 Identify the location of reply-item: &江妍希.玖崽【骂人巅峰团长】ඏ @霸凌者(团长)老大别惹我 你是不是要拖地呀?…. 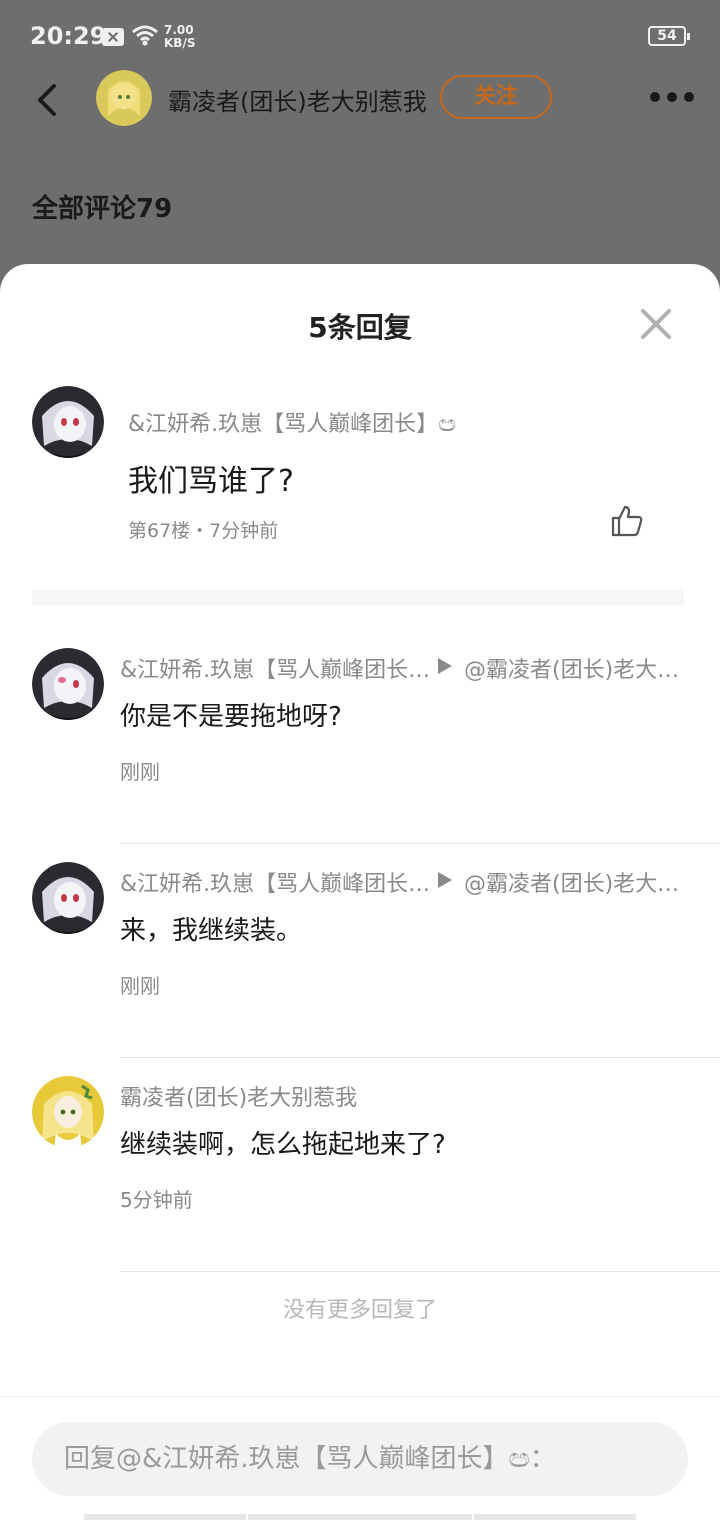
(360, 737).